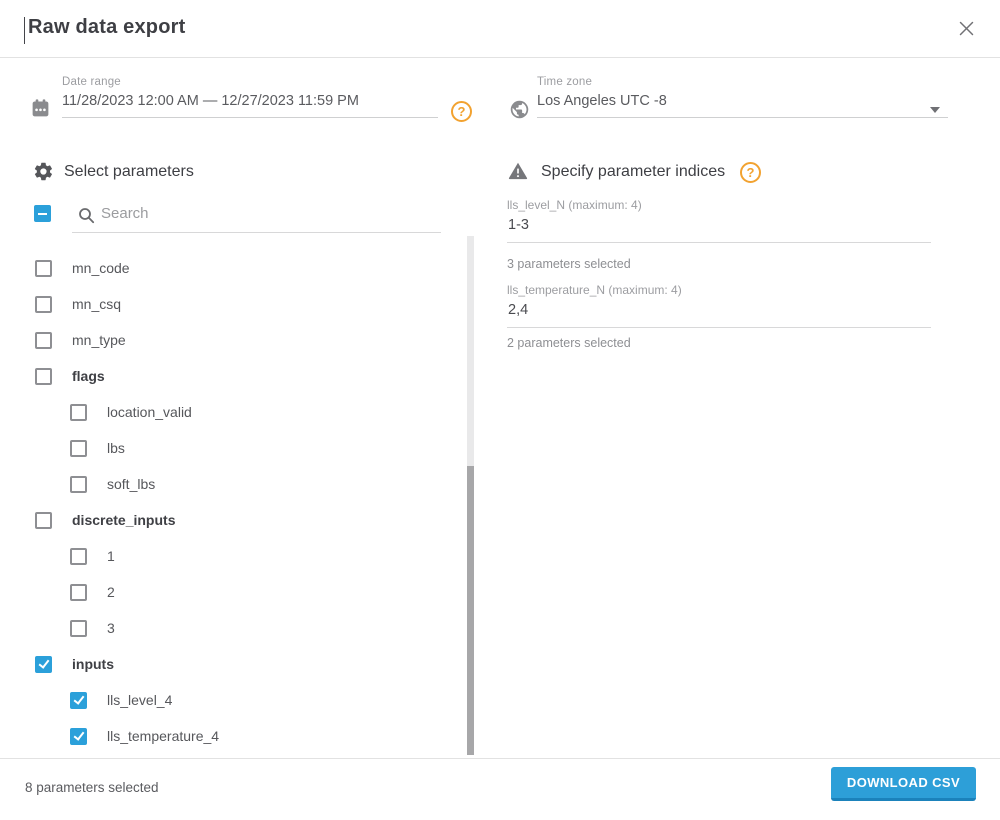  I want to click on parameter-row: mn_csq, so click(245, 304).